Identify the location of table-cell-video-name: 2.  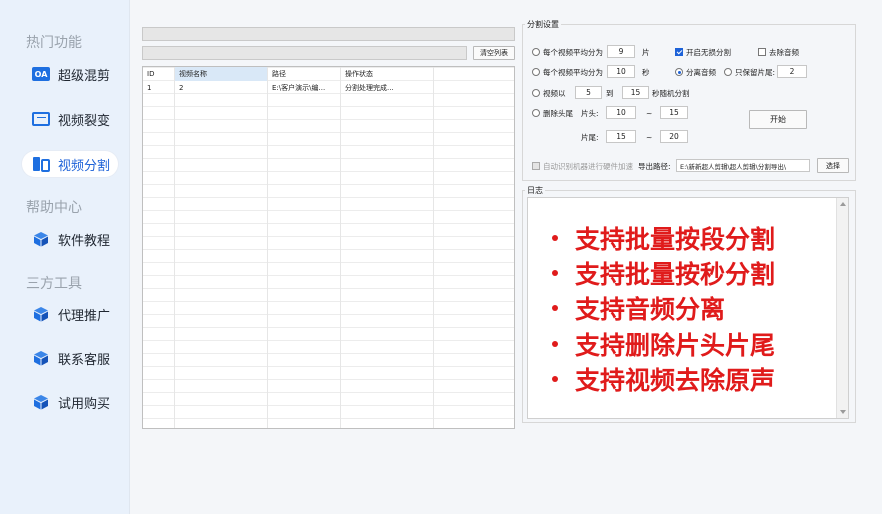
(221, 88).